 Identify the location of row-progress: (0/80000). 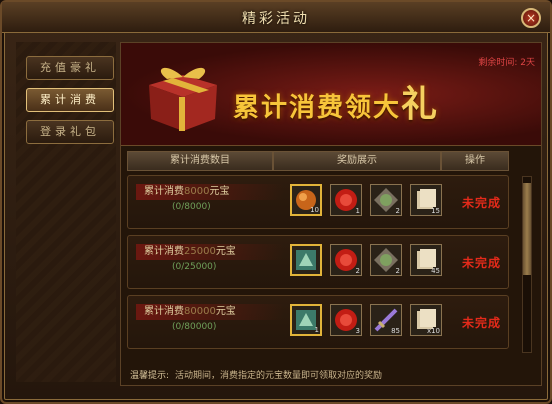
(194, 327).